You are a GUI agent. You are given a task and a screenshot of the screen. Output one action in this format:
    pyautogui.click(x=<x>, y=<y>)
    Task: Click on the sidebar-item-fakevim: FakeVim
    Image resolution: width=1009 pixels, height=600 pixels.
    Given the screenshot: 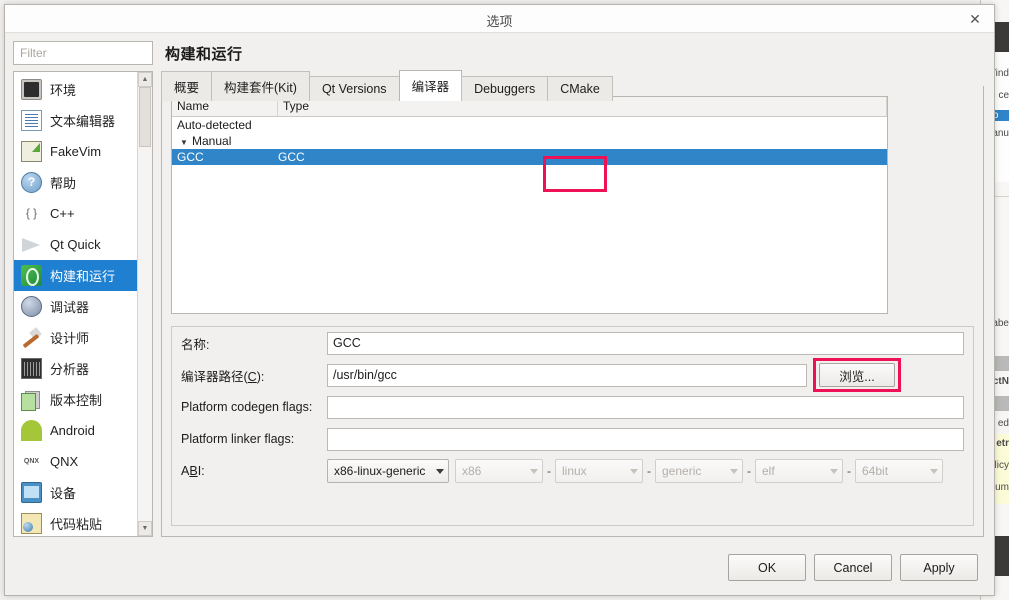 What is the action you would take?
    pyautogui.click(x=75, y=151)
    